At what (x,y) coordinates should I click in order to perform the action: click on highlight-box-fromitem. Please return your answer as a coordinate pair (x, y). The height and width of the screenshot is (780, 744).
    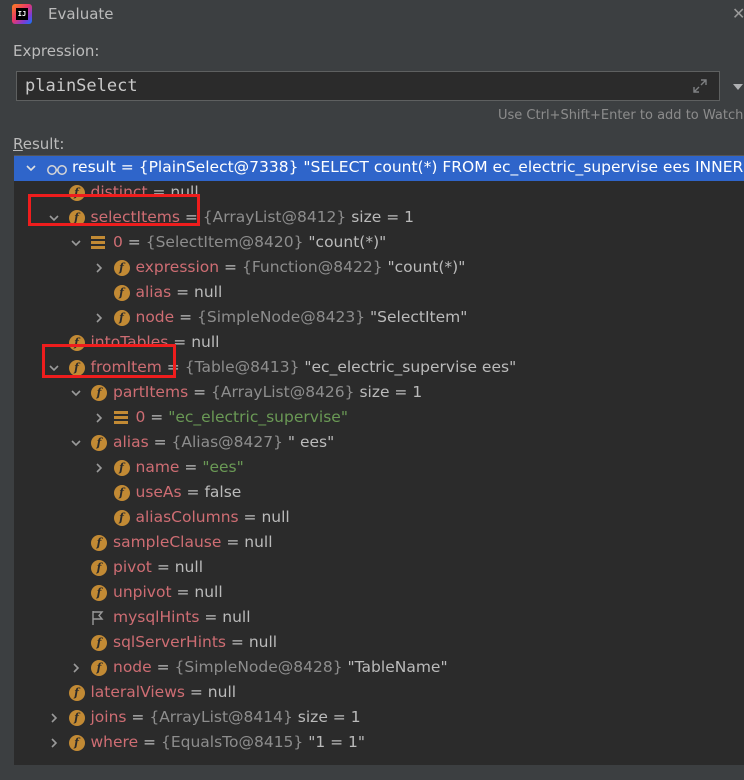
    Looking at the image, I should click on (109, 361).